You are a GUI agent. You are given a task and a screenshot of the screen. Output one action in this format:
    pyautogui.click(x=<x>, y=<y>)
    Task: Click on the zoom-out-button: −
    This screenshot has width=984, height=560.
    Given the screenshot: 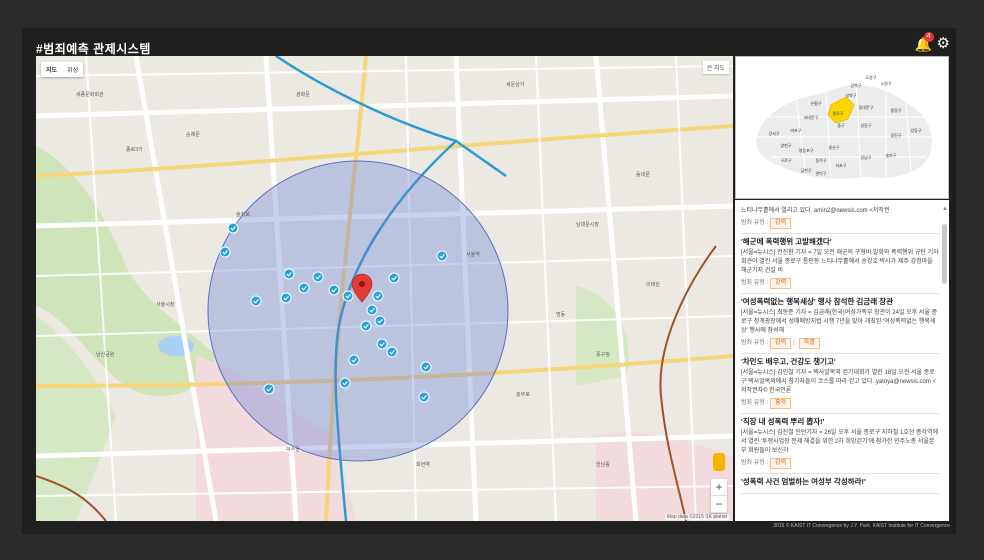 What is the action you would take?
    pyautogui.click(x=719, y=504)
    